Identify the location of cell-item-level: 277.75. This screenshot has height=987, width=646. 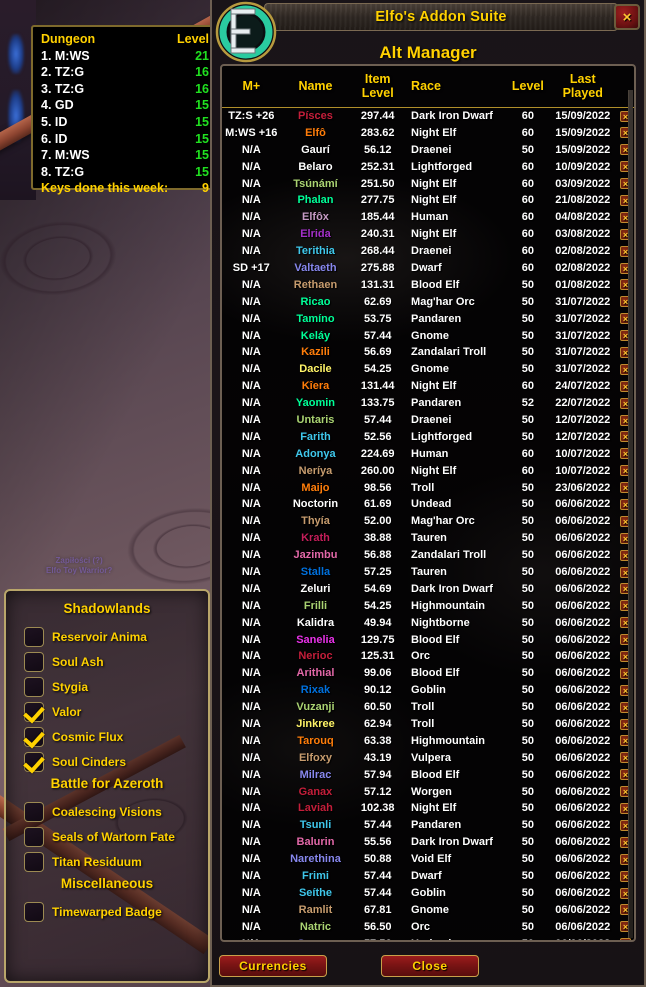
(377, 200).